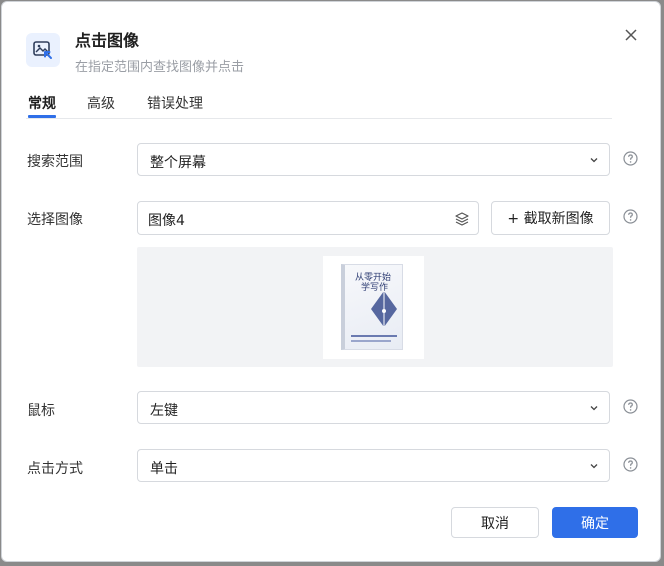 This screenshot has height=566, width=664. Describe the element at coordinates (42, 103) in the screenshot. I see `tab-general: 常规` at that location.